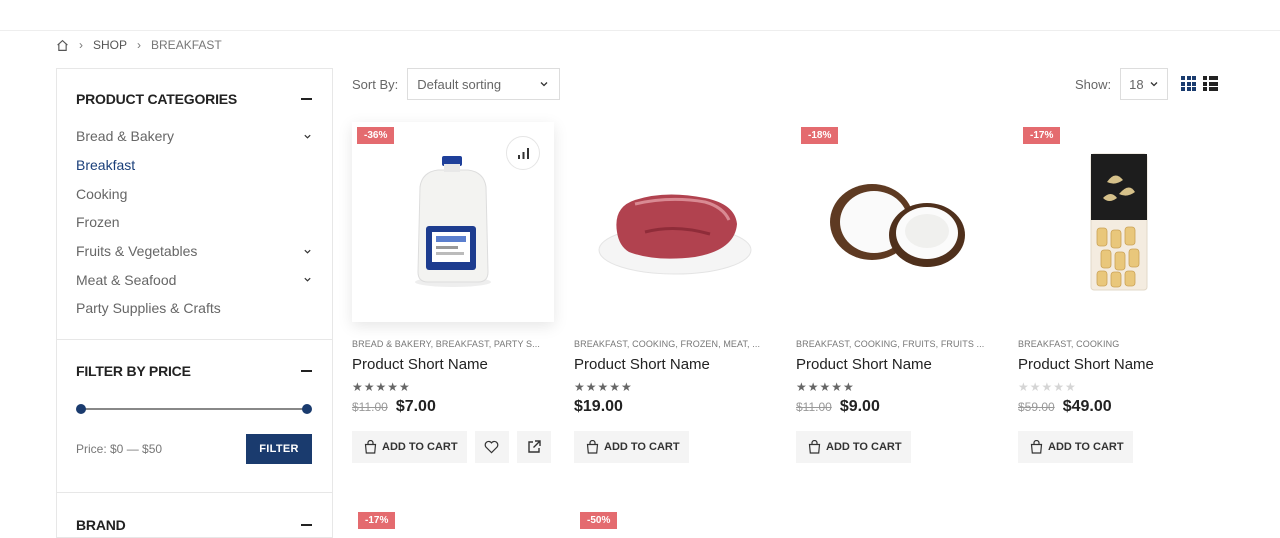 This screenshot has width=1280, height=538. What do you see at coordinates (491, 447) in the screenshot?
I see `wishlist-button` at bounding box center [491, 447].